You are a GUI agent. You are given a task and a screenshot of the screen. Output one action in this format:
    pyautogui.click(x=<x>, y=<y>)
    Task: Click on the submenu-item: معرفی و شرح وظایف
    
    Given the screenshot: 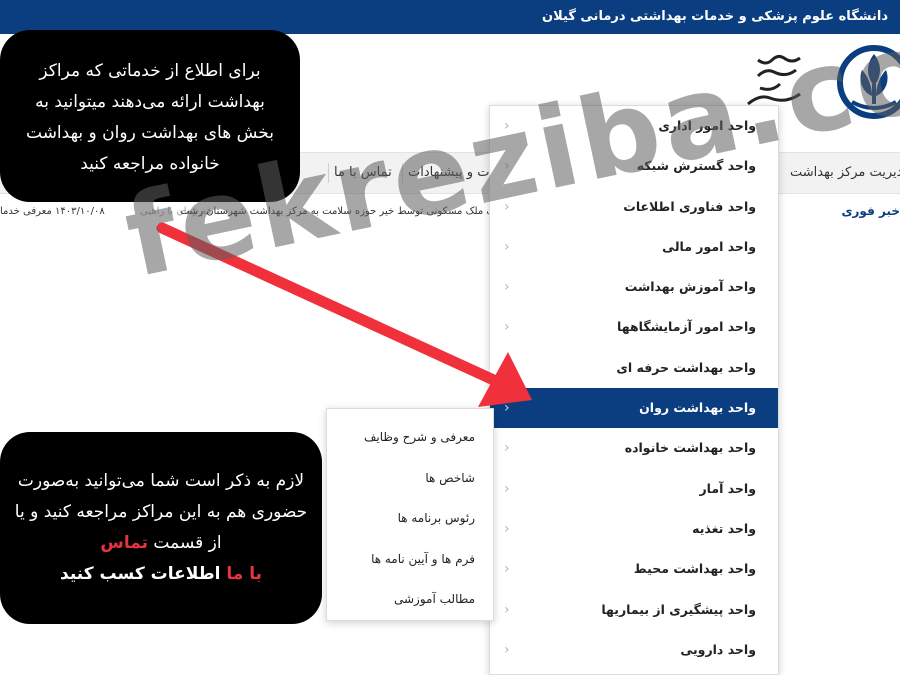 What is the action you would take?
    pyautogui.click(x=410, y=437)
    